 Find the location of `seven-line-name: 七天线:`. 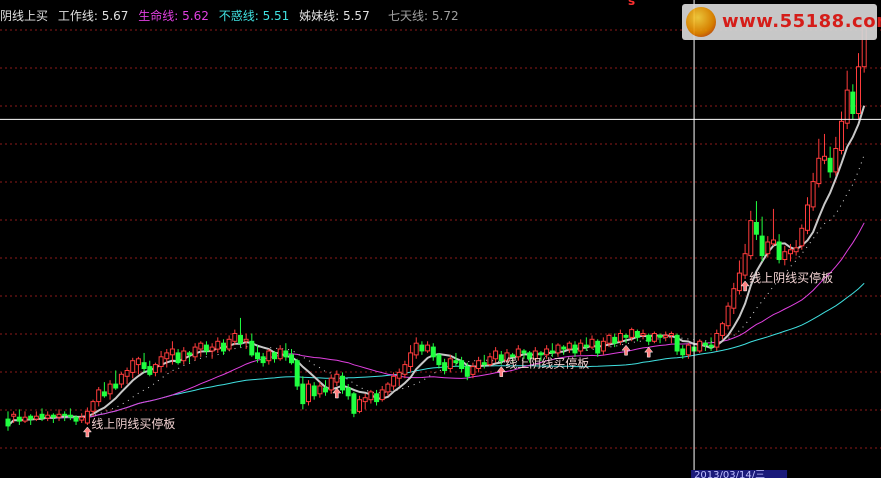

seven-line-name: 七天线: is located at coordinates (408, 16).